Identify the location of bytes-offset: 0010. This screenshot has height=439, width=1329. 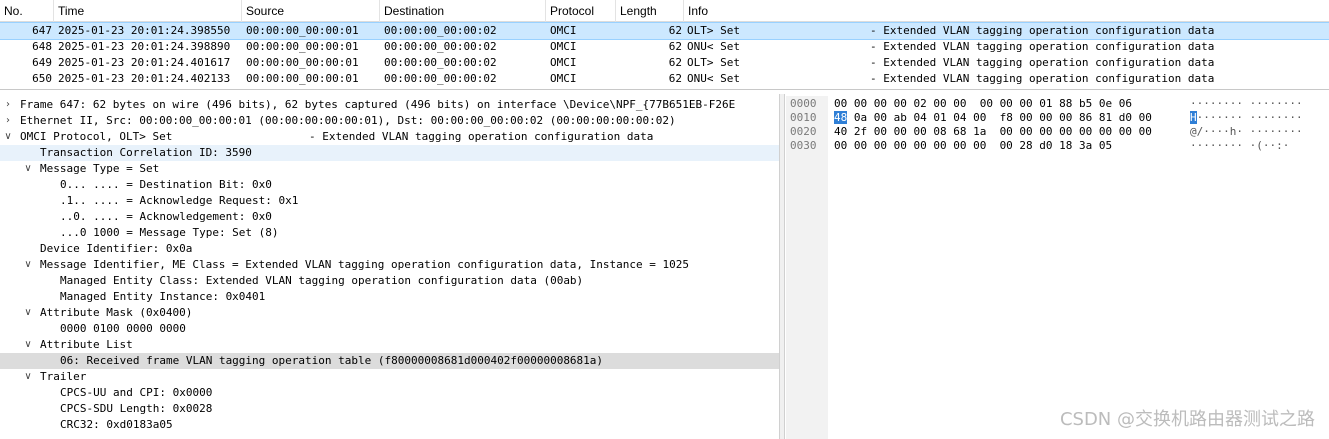
(803, 117).